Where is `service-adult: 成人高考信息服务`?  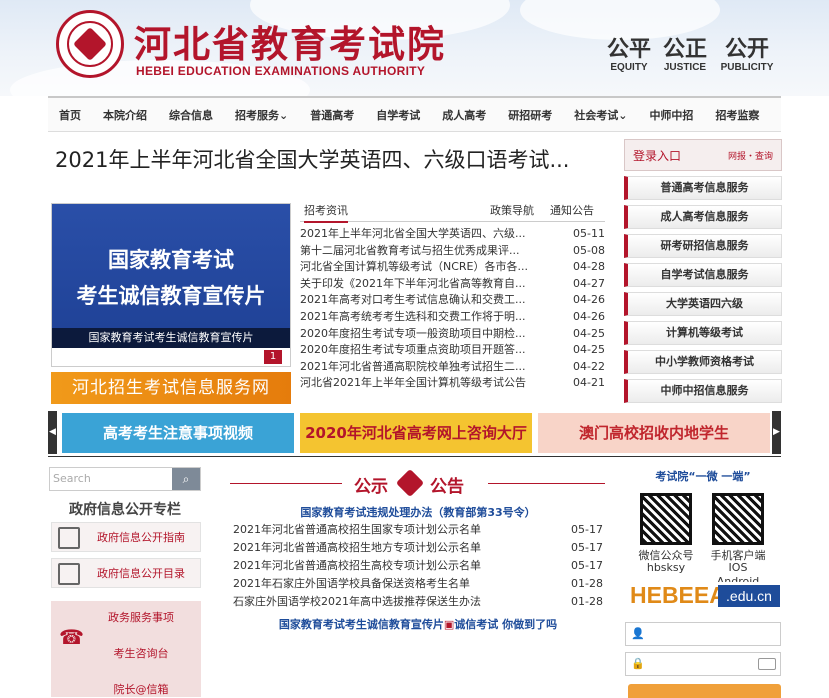
service-adult: 成人高考信息服务 is located at coordinates (703, 217).